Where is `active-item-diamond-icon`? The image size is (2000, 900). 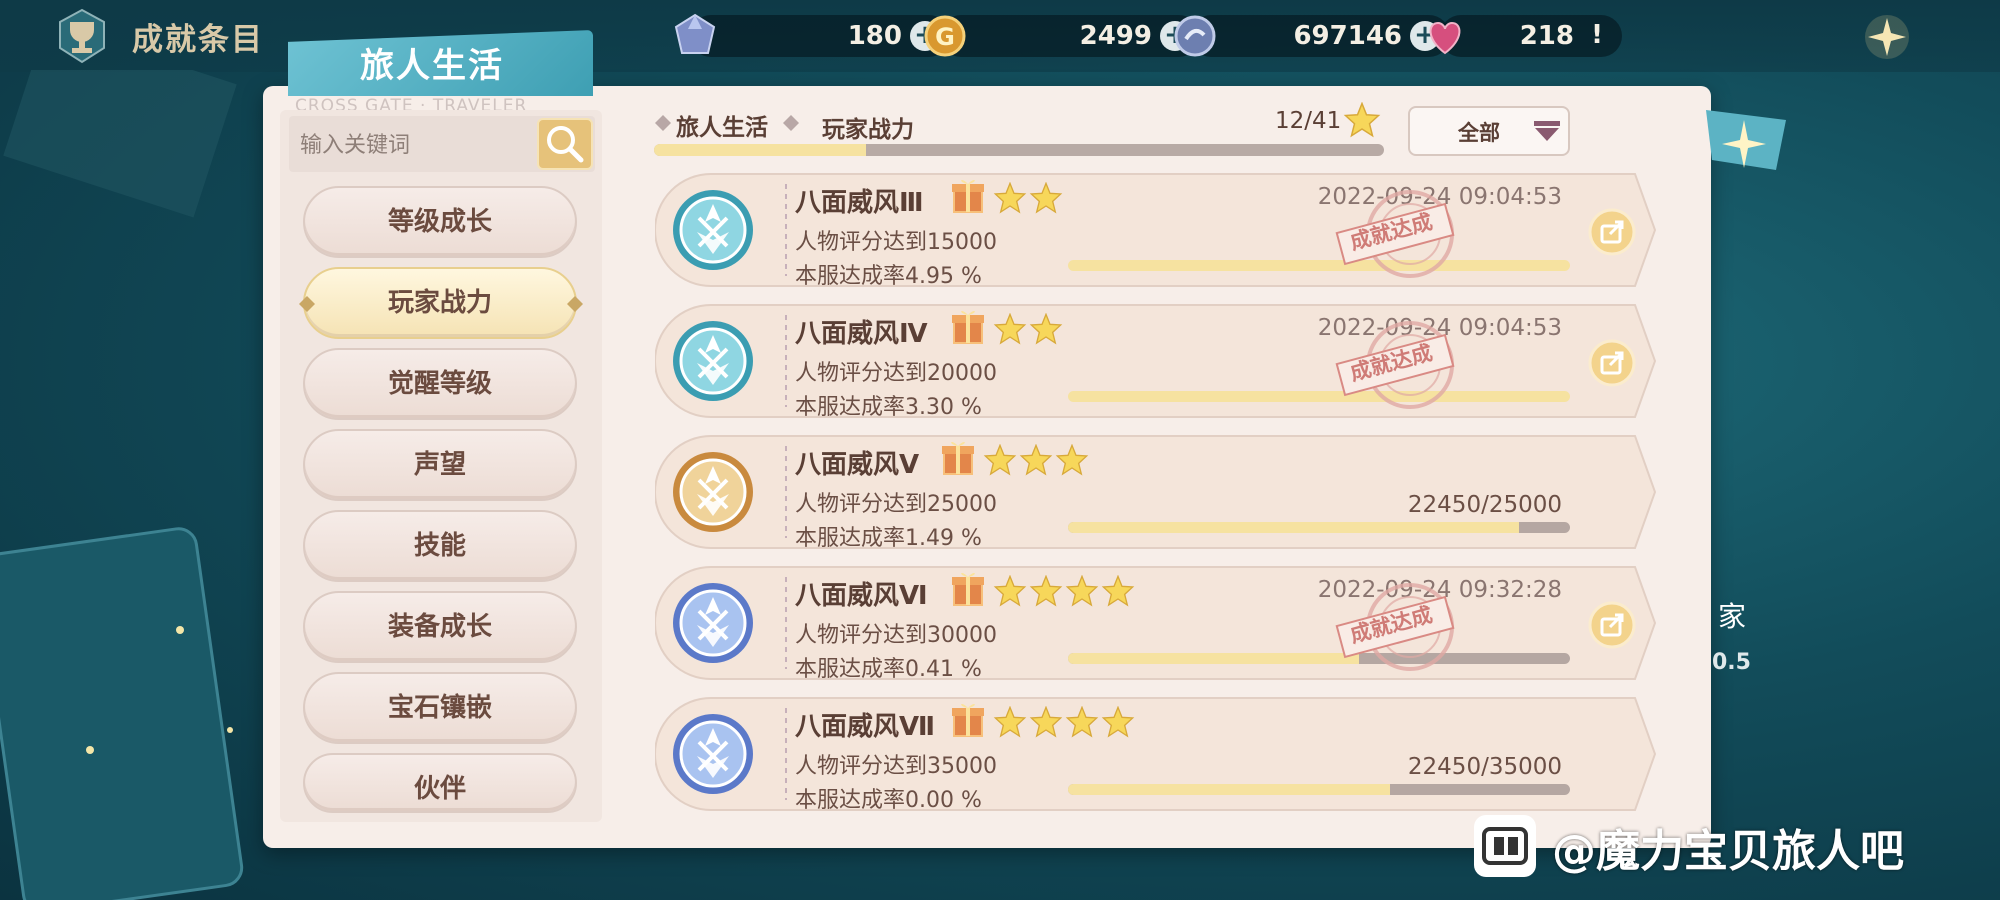 active-item-diamond-icon is located at coordinates (441, 304).